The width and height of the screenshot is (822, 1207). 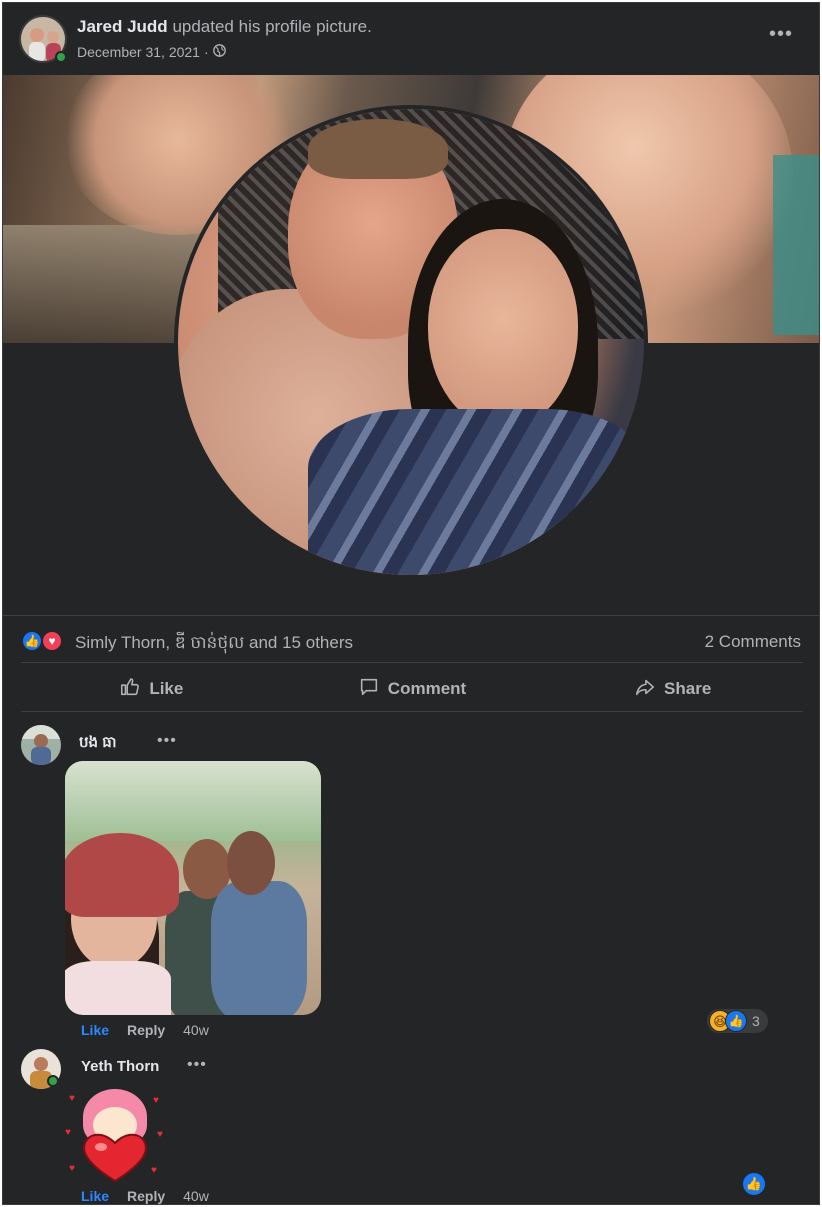 I want to click on like-button: Like, so click(x=151, y=689).